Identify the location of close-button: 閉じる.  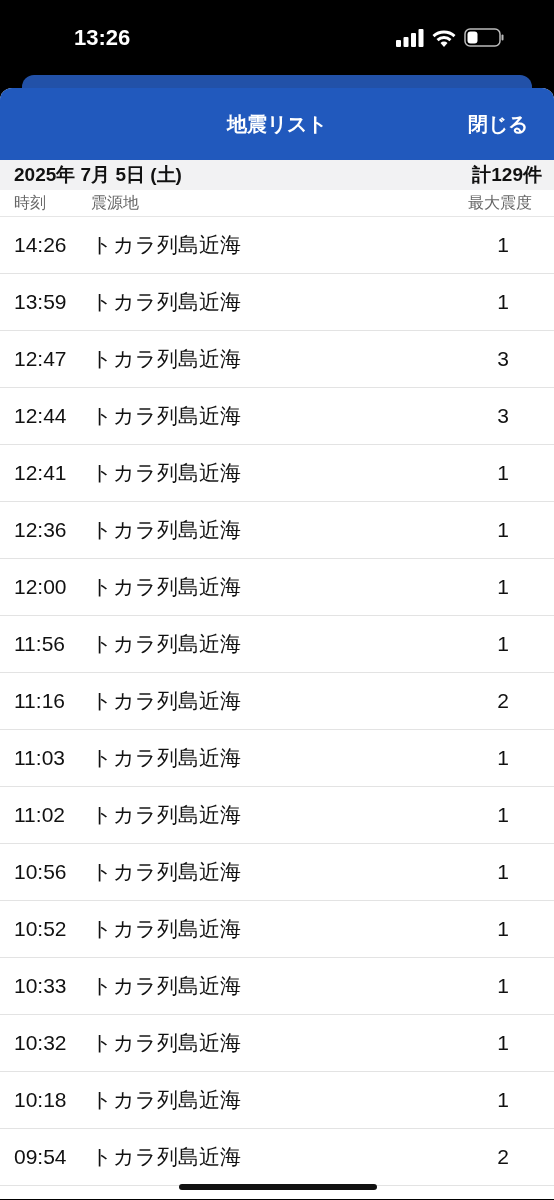
(498, 124).